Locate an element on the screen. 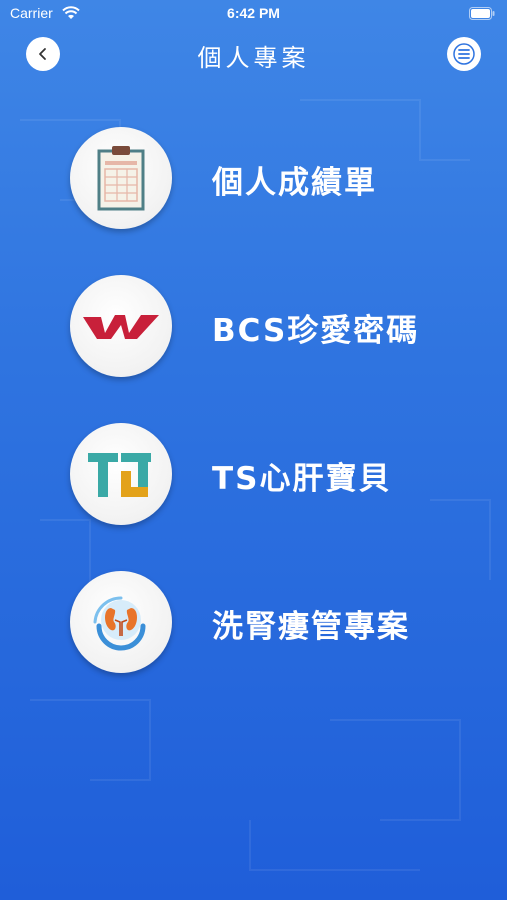 This screenshot has height=900, width=507. status-time: 6:42 PM is located at coordinates (253, 13).